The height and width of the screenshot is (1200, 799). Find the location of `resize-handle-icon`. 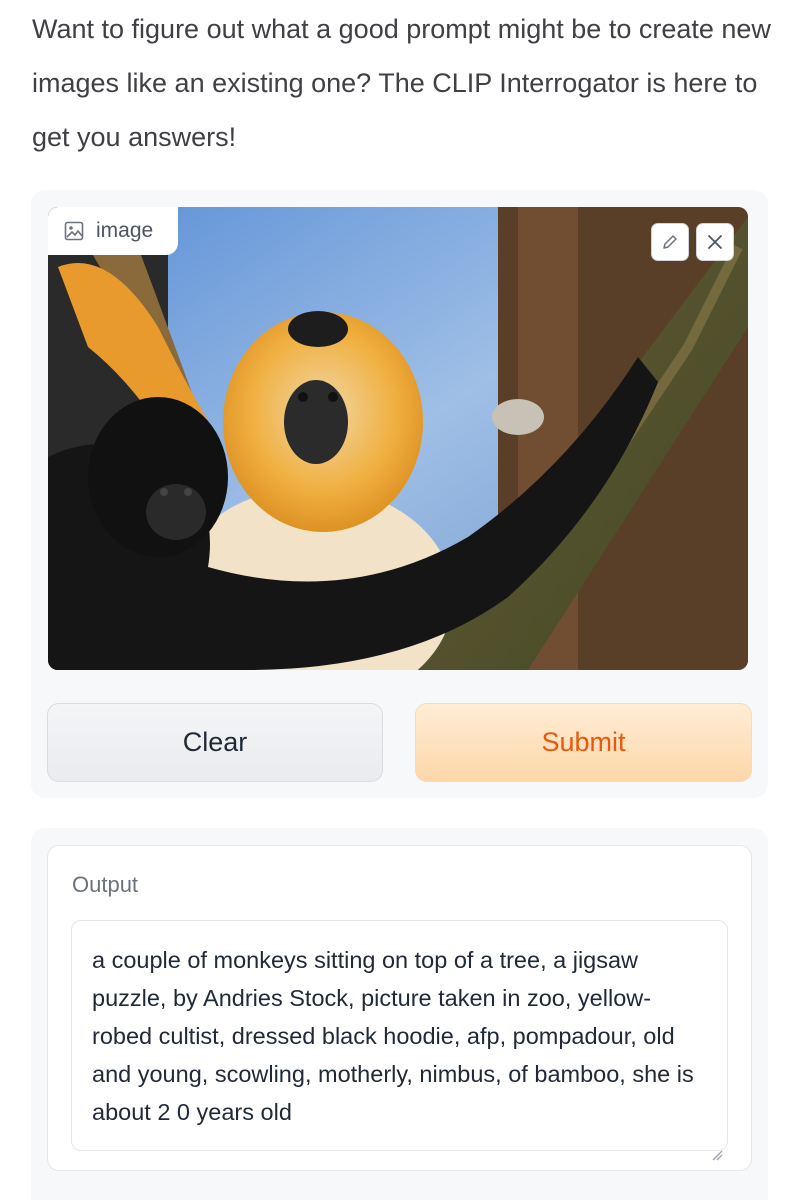

resize-handle-icon is located at coordinates (717, 1147).